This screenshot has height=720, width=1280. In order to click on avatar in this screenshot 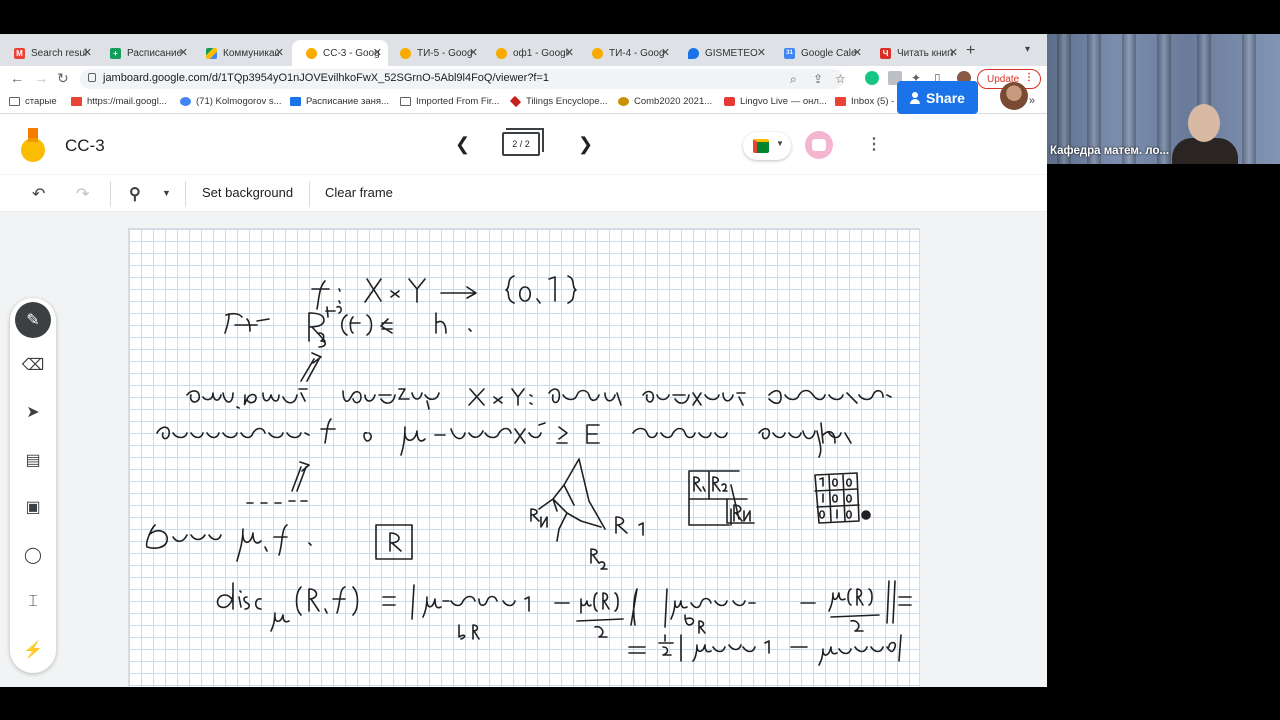, I will do `click(1014, 96)`.